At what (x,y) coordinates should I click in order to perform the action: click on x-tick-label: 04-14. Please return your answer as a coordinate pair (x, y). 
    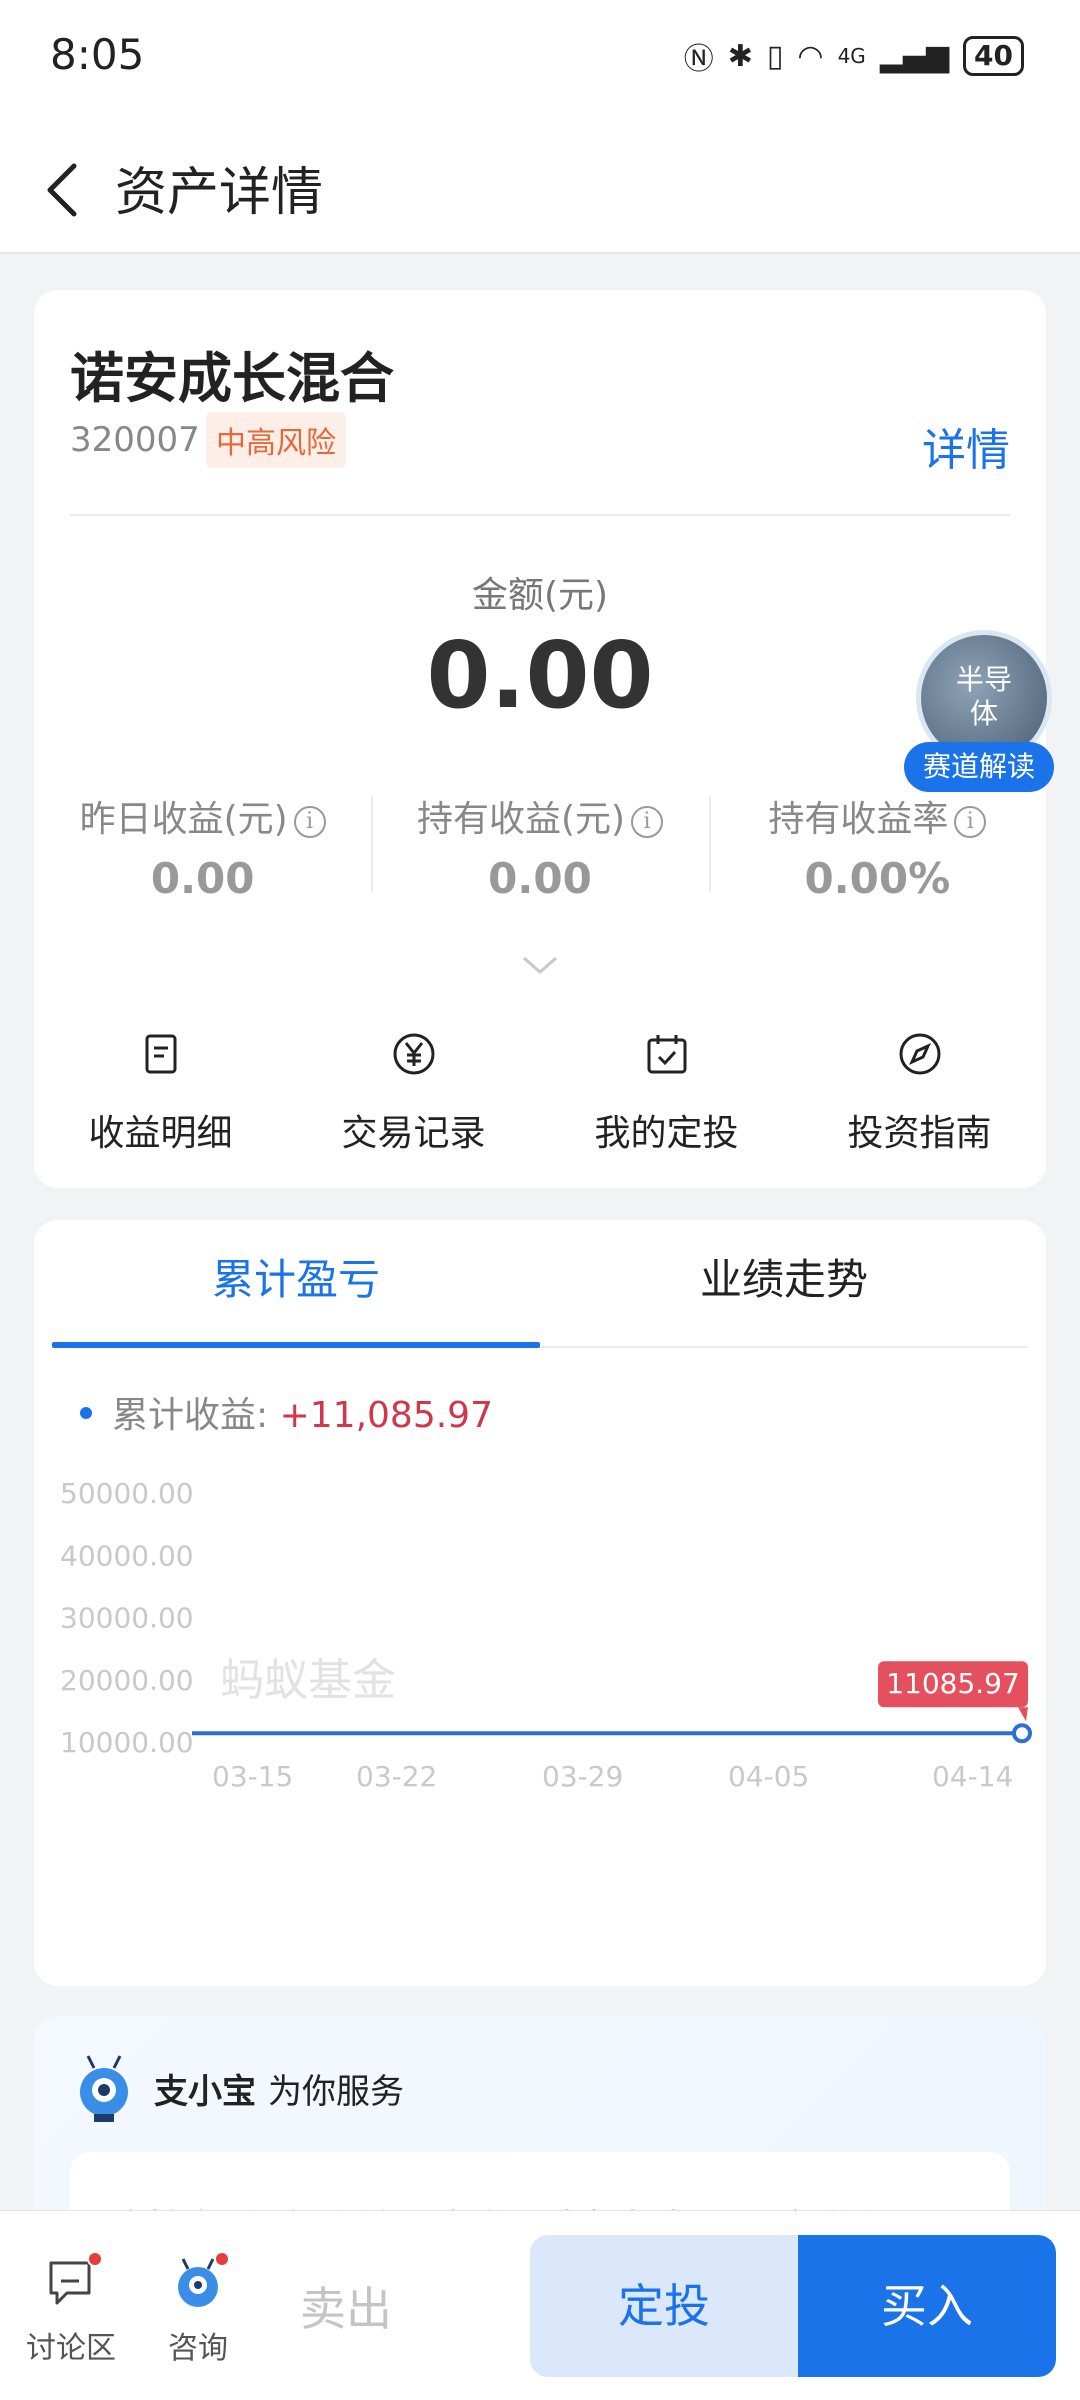
    Looking at the image, I should click on (972, 1776).